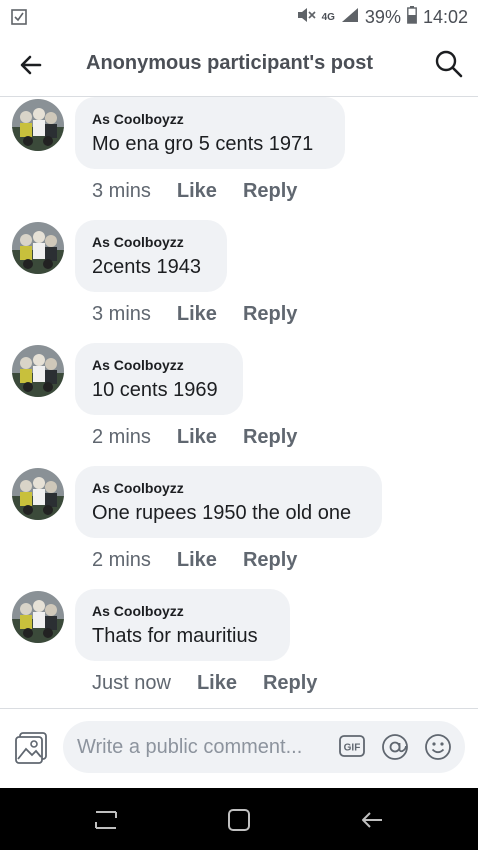 The width and height of the screenshot is (478, 850). Describe the element at coordinates (19, 19) in the screenshot. I see `checklist-notification-icon` at that location.